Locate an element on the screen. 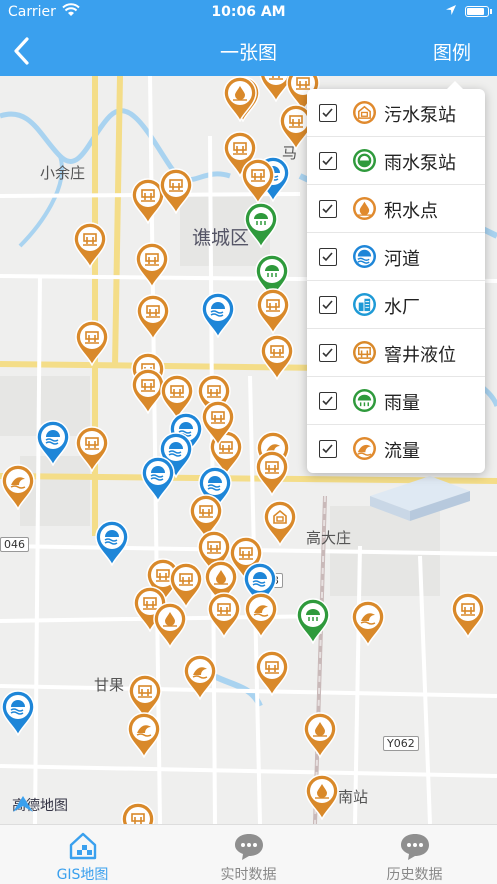 The width and height of the screenshot is (497, 884). legend-button: 图例 is located at coordinates (452, 51).